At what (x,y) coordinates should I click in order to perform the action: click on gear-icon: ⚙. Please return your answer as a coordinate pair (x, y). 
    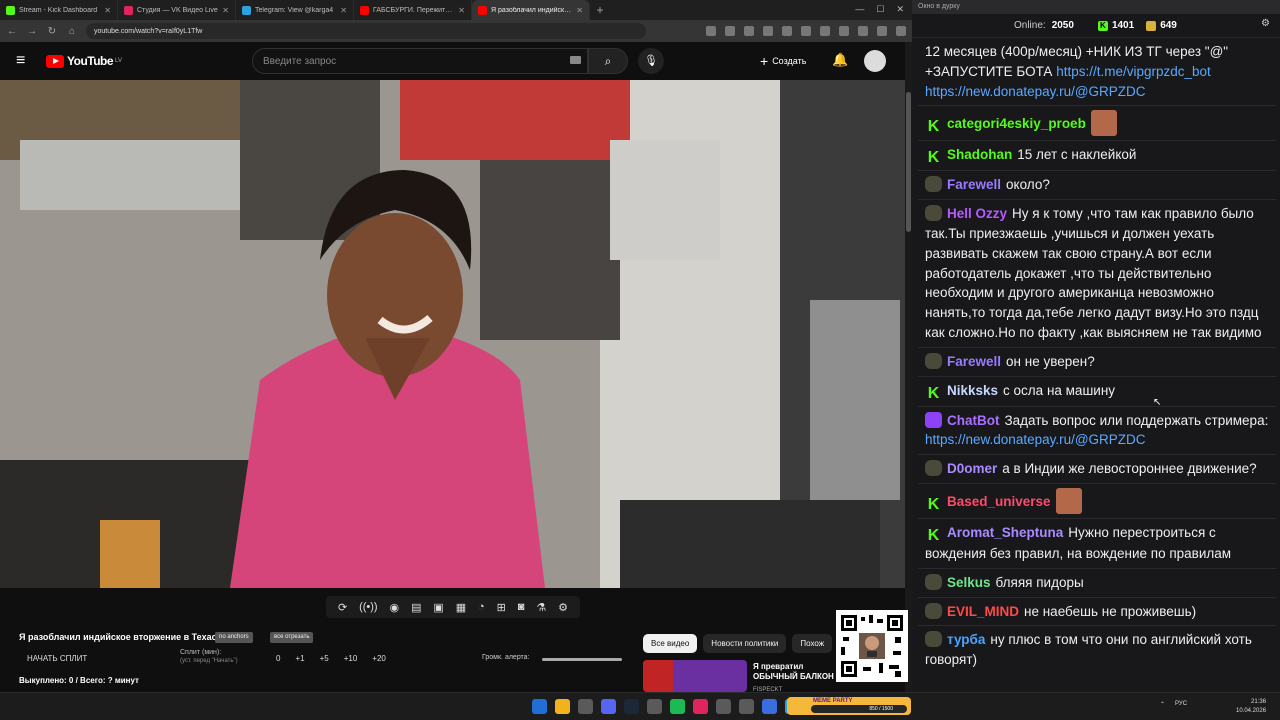
    Looking at the image, I should click on (563, 607).